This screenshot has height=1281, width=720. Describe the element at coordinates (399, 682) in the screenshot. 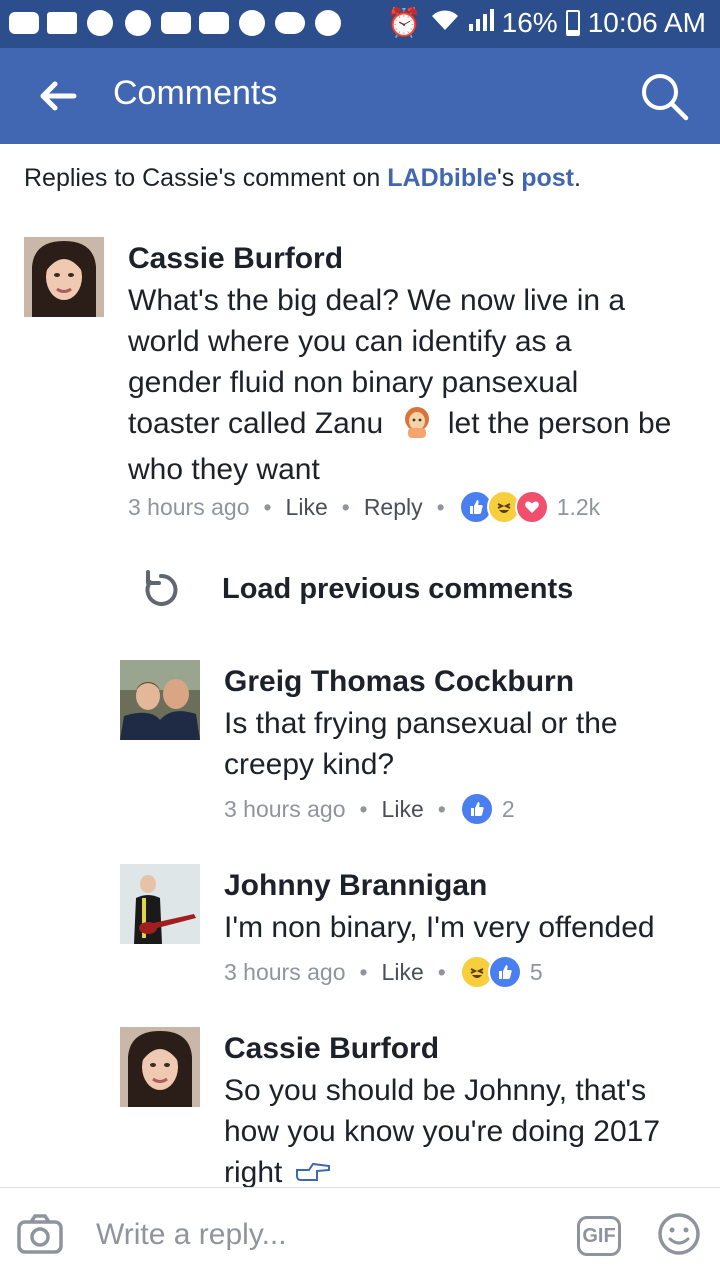

I see `reply-author: Greig Thomas Cockburn` at that location.